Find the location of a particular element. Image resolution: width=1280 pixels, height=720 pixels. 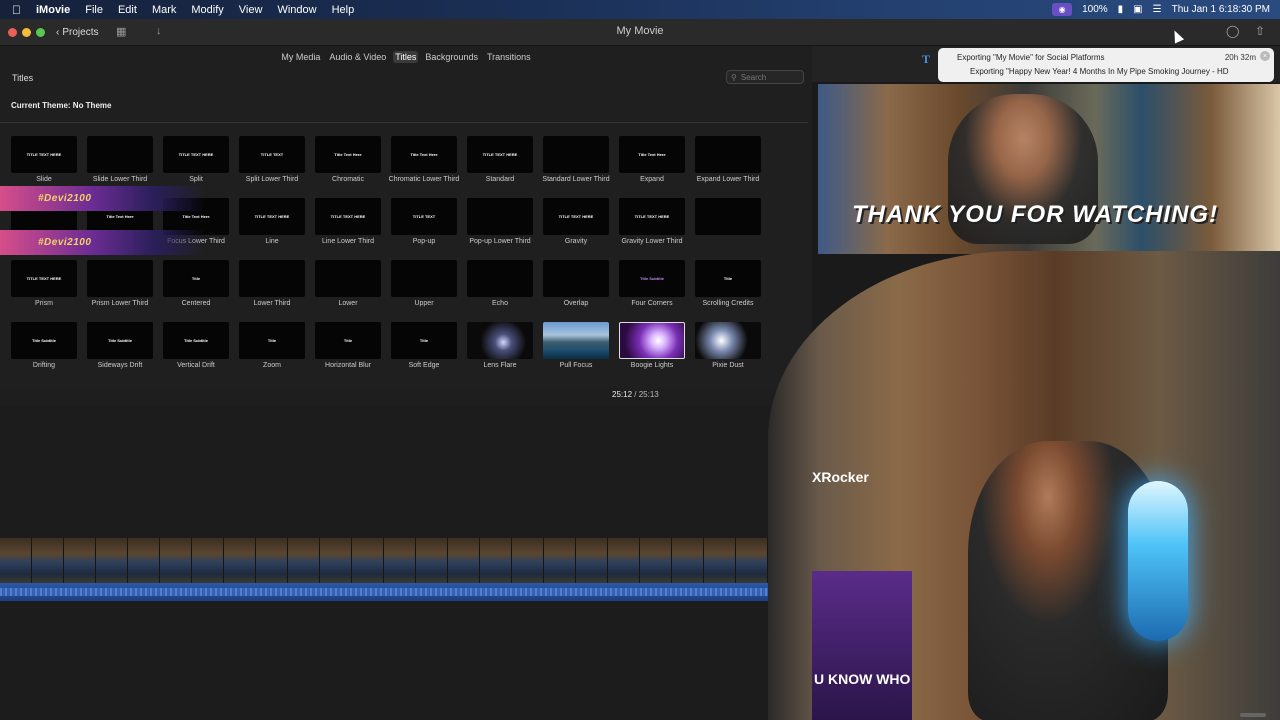

battery-icon: ▮ is located at coordinates (1121, 9).